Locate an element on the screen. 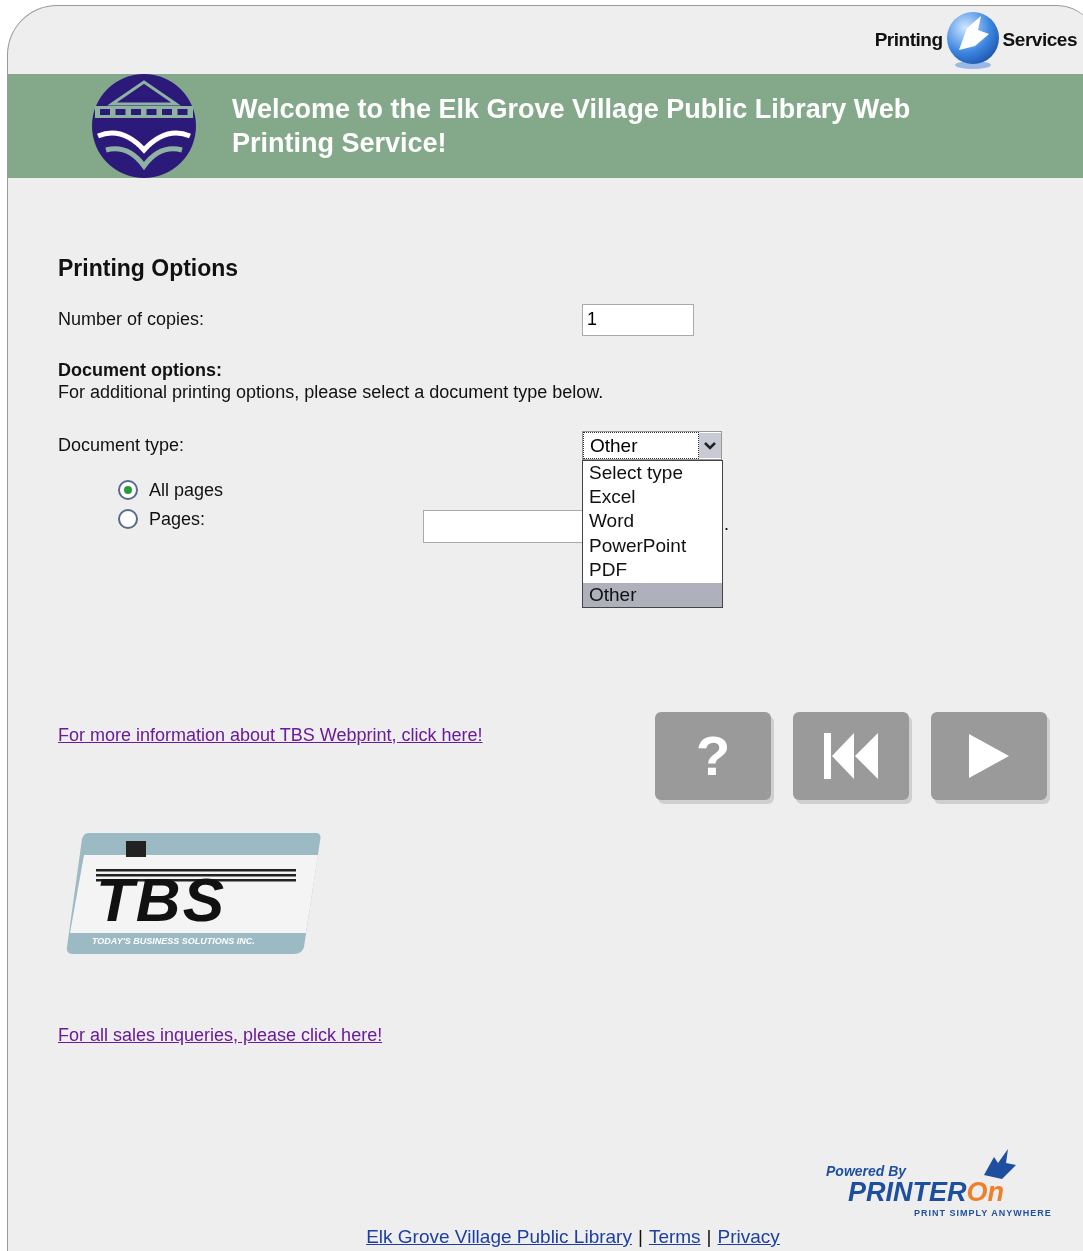  field-label: Number of copies: is located at coordinates (132, 319).